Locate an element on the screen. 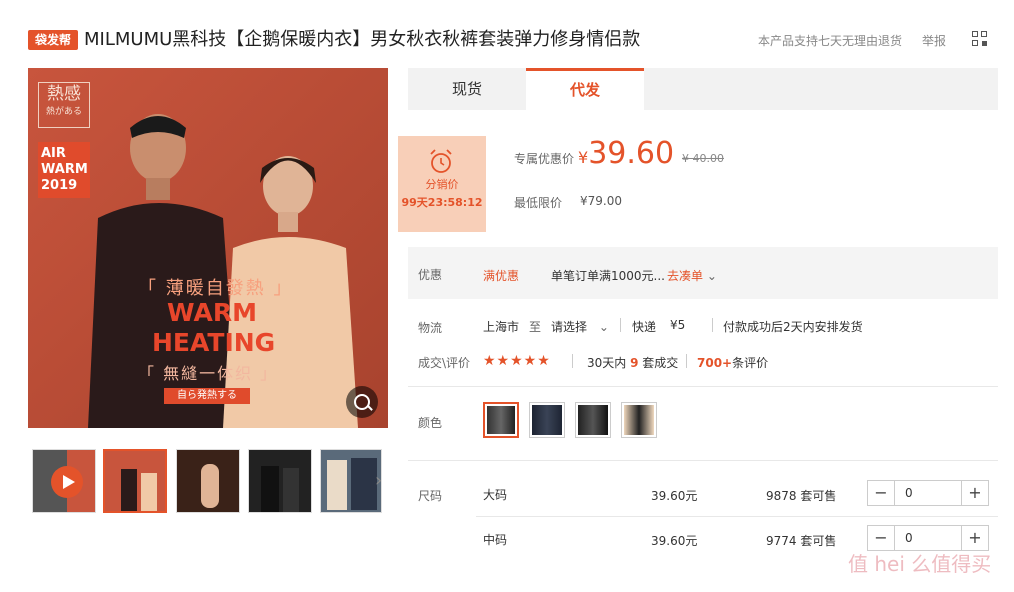  color-label: 颜色 is located at coordinates (430, 423).